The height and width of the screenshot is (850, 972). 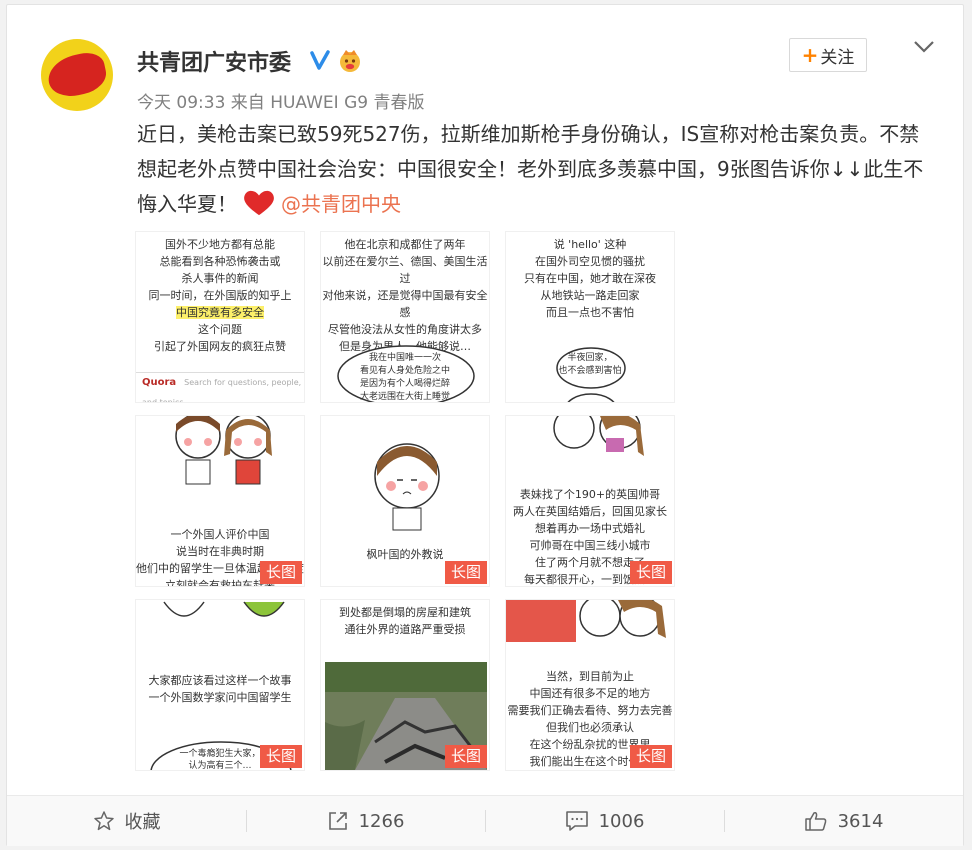 I want to click on account-name: 共青团广安市委, so click(x=214, y=61).